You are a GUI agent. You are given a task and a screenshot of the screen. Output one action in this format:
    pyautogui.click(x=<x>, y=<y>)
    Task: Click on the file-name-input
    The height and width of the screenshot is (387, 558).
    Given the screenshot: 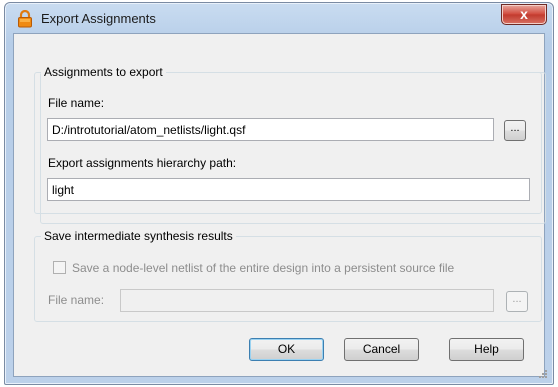 What is the action you would take?
    pyautogui.click(x=270, y=129)
    